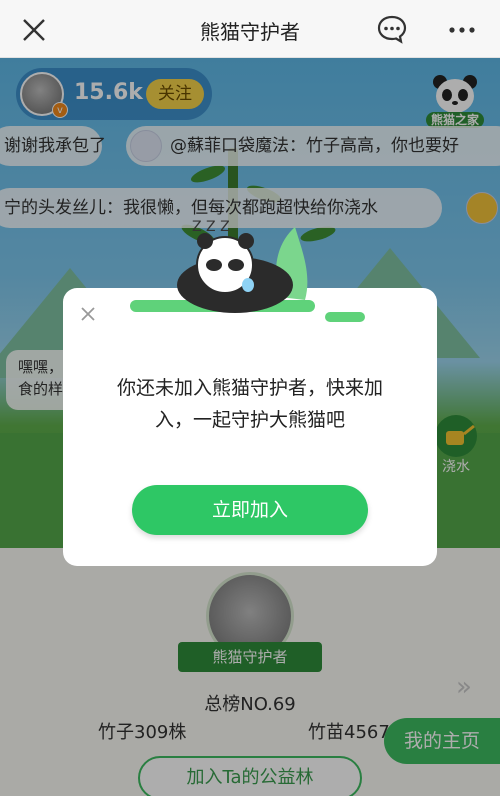  I want to click on sleeping-panda-illustration: Z Z Z, so click(247, 270).